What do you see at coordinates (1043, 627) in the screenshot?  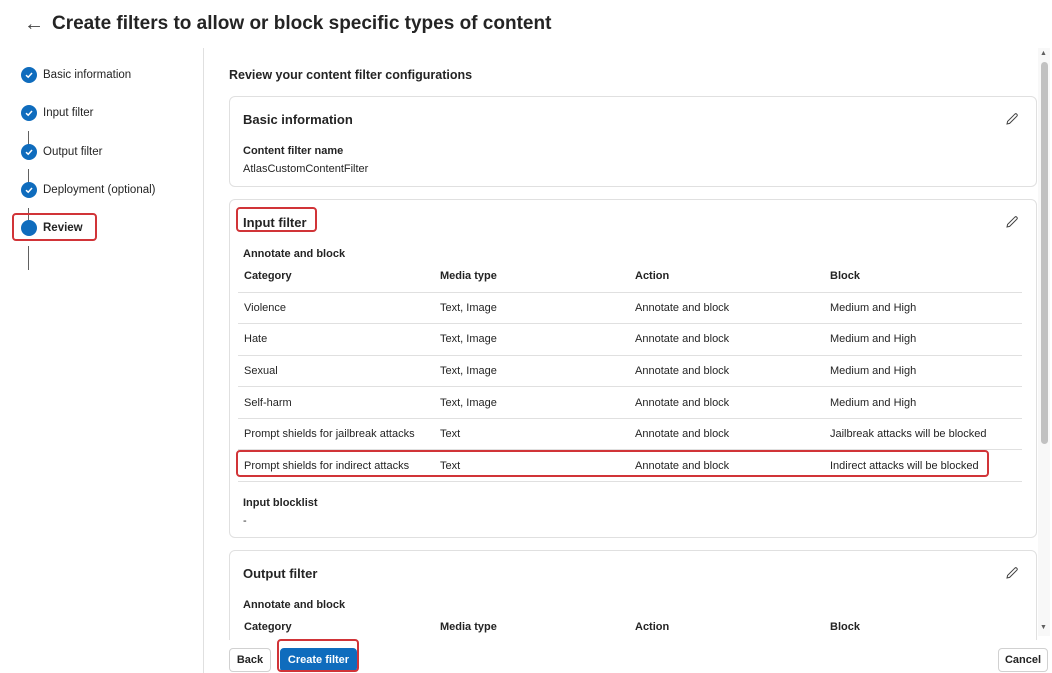 I see `scroll-down-arrow-icon: ▼` at bounding box center [1043, 627].